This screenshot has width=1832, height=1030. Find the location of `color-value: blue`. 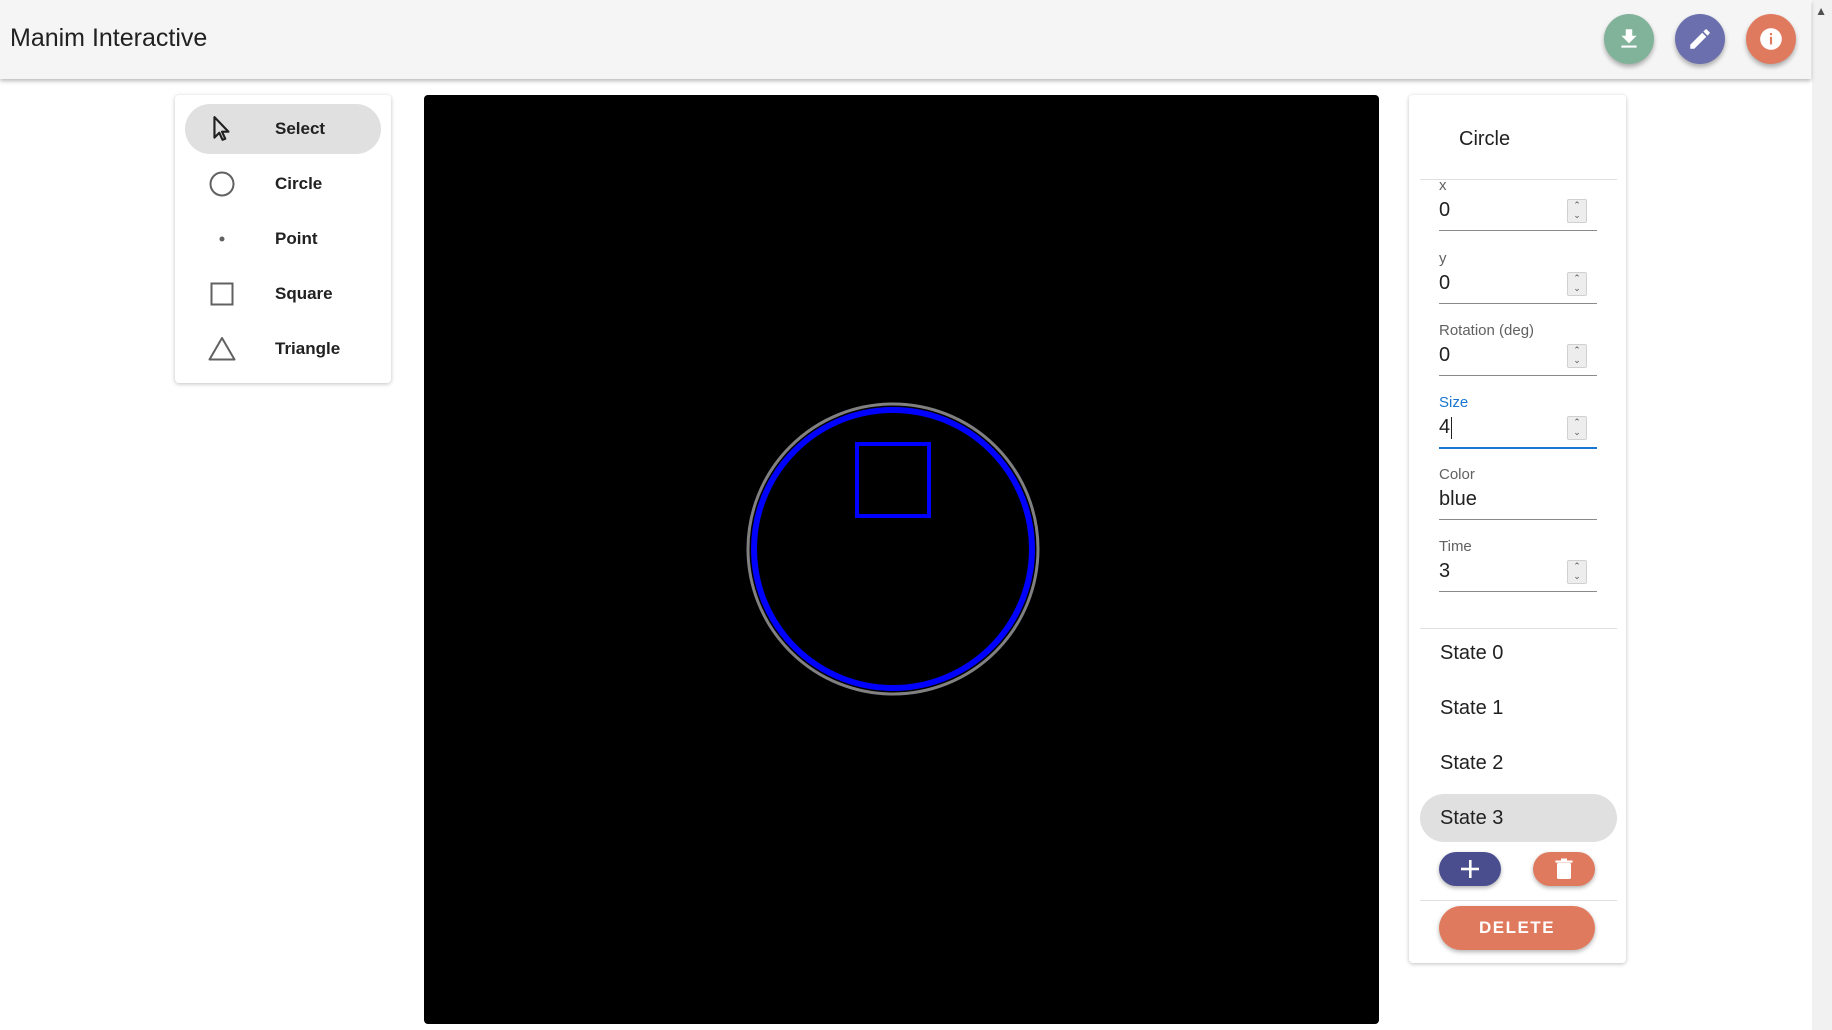

color-value: blue is located at coordinates (1458, 499).